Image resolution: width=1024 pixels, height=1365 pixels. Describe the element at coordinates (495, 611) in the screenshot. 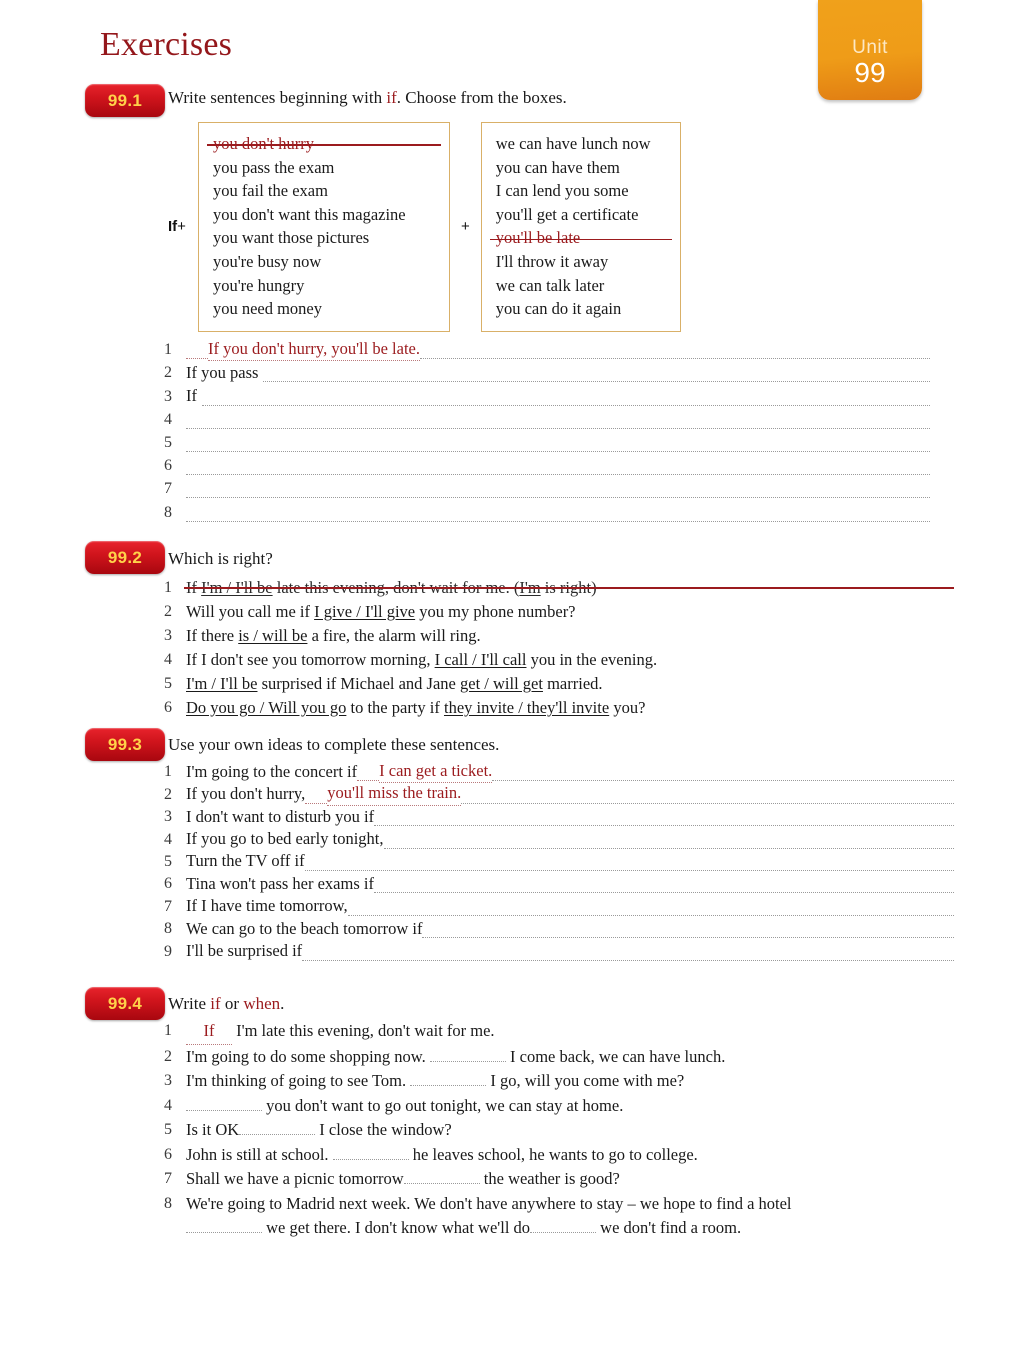

I see `question-text-segment: you my phone number?` at that location.